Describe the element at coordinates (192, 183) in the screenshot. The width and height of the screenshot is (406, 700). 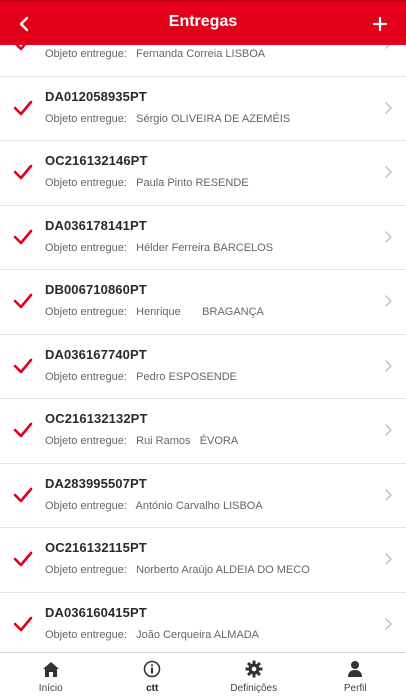
I see `recipient-location: Paula Pinto RESENDE` at that location.